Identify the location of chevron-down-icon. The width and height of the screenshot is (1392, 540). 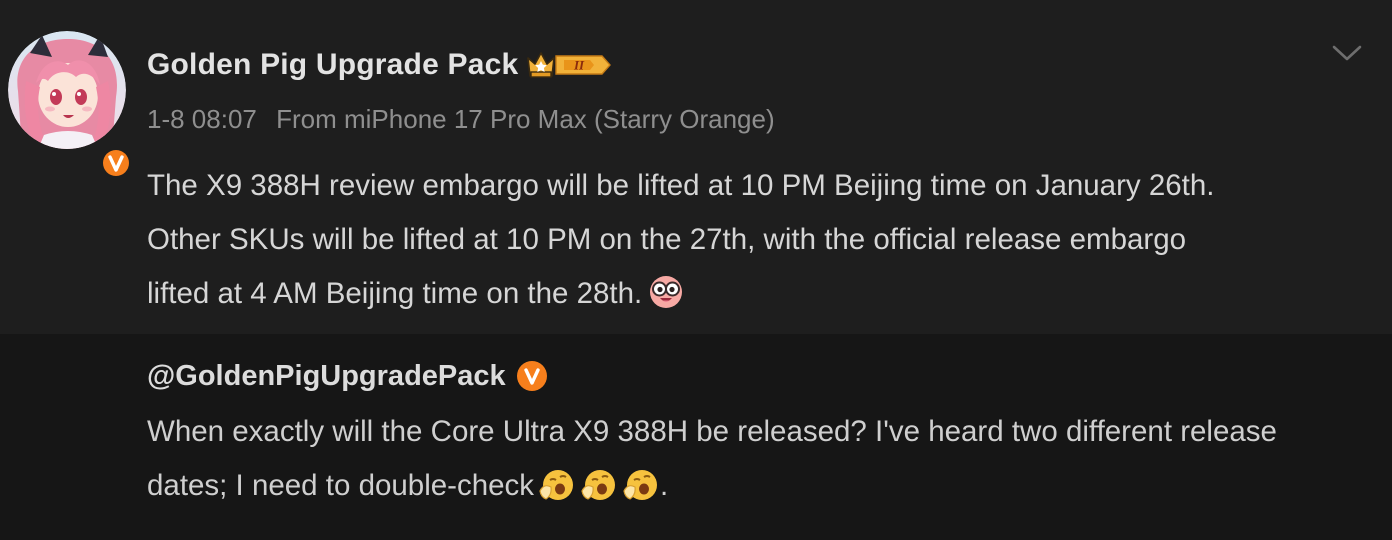
(1347, 53).